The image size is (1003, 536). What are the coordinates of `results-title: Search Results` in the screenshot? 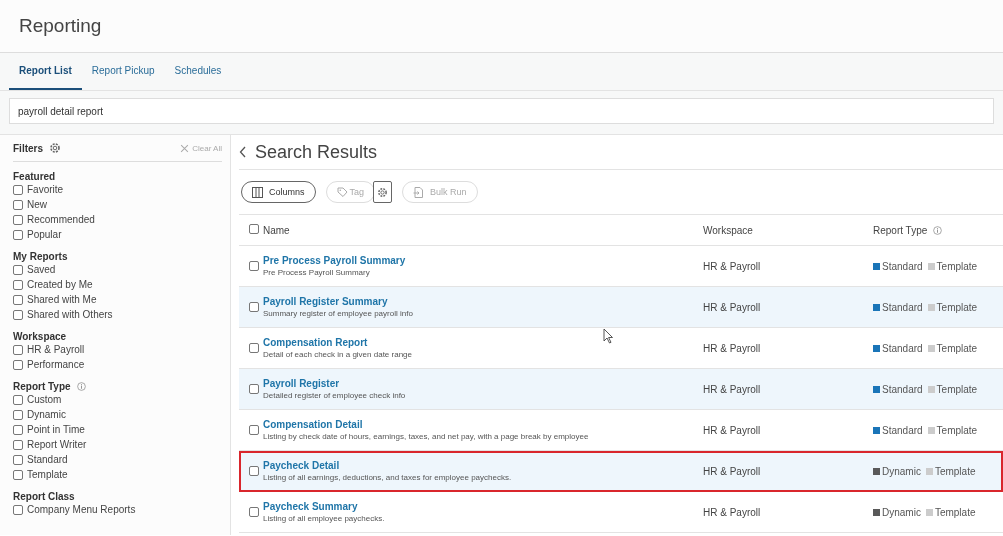 It's located at (316, 152).